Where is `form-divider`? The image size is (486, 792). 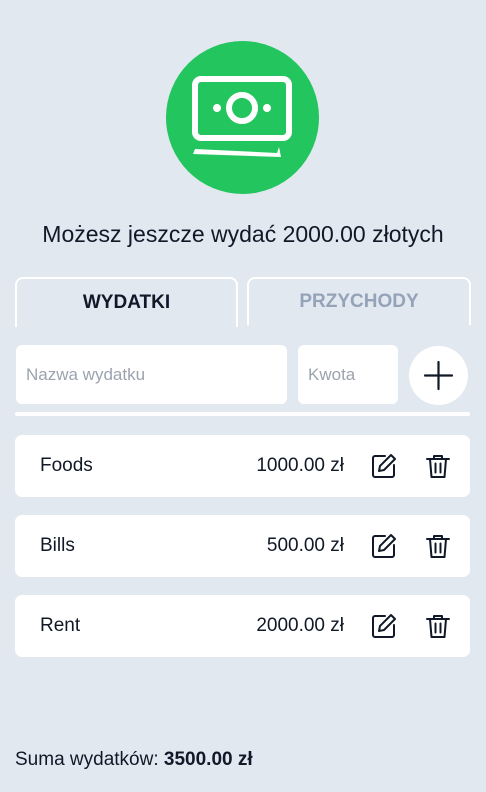 form-divider is located at coordinates (242, 414).